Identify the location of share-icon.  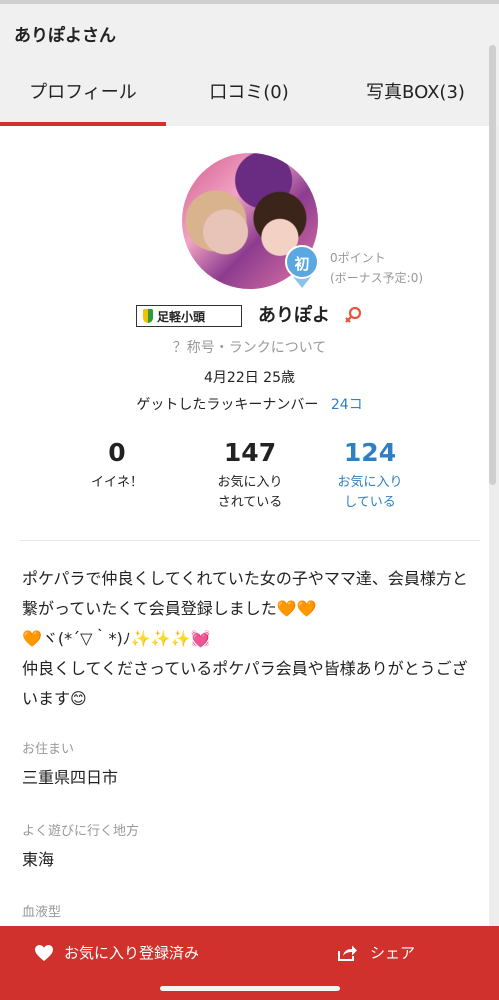
(347, 953).